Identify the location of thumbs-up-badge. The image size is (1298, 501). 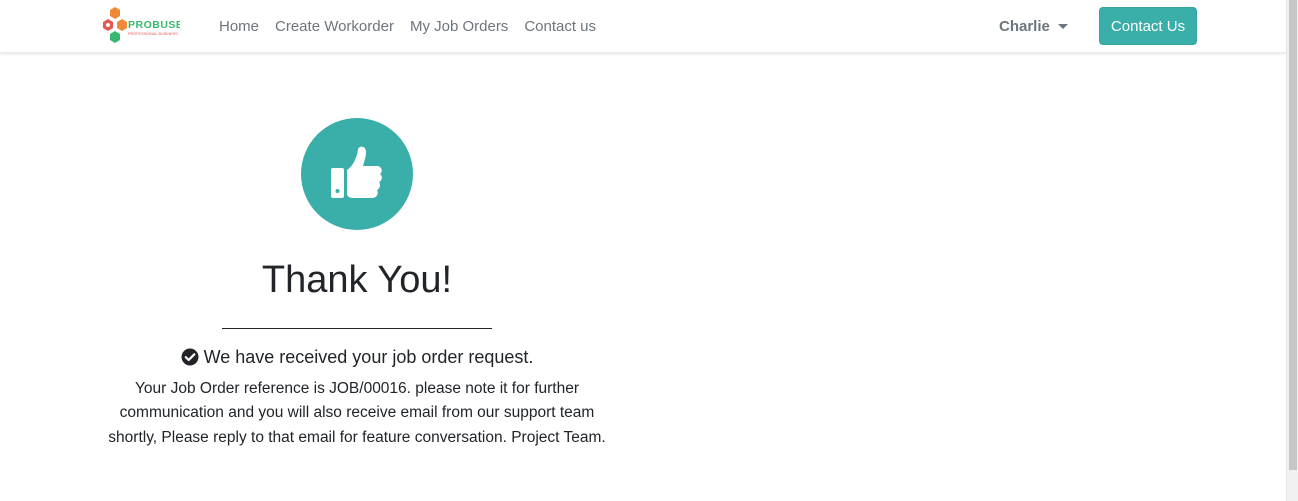
(357, 174).